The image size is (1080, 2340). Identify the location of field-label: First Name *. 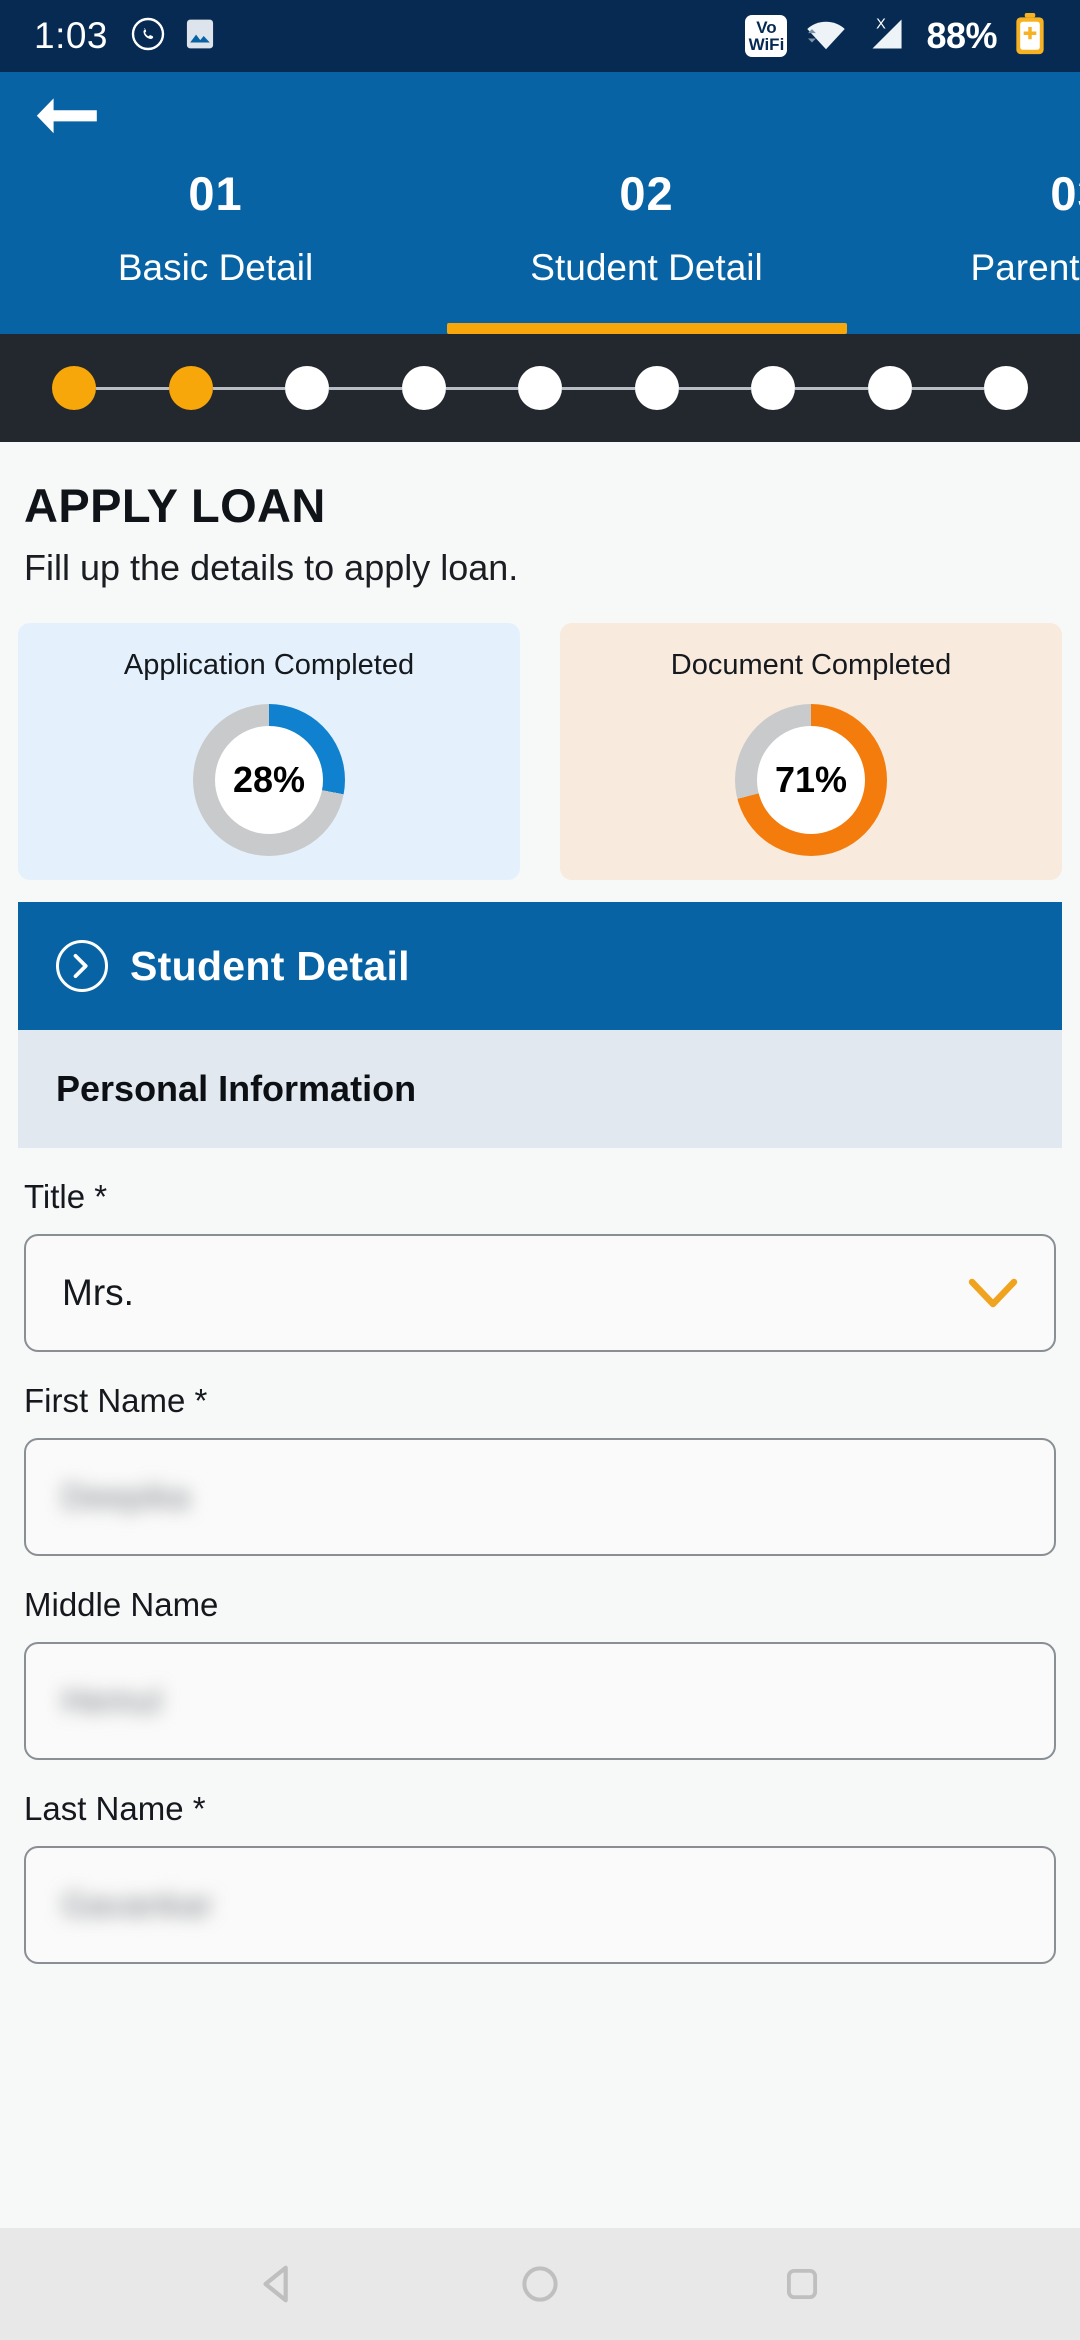
(116, 1400).